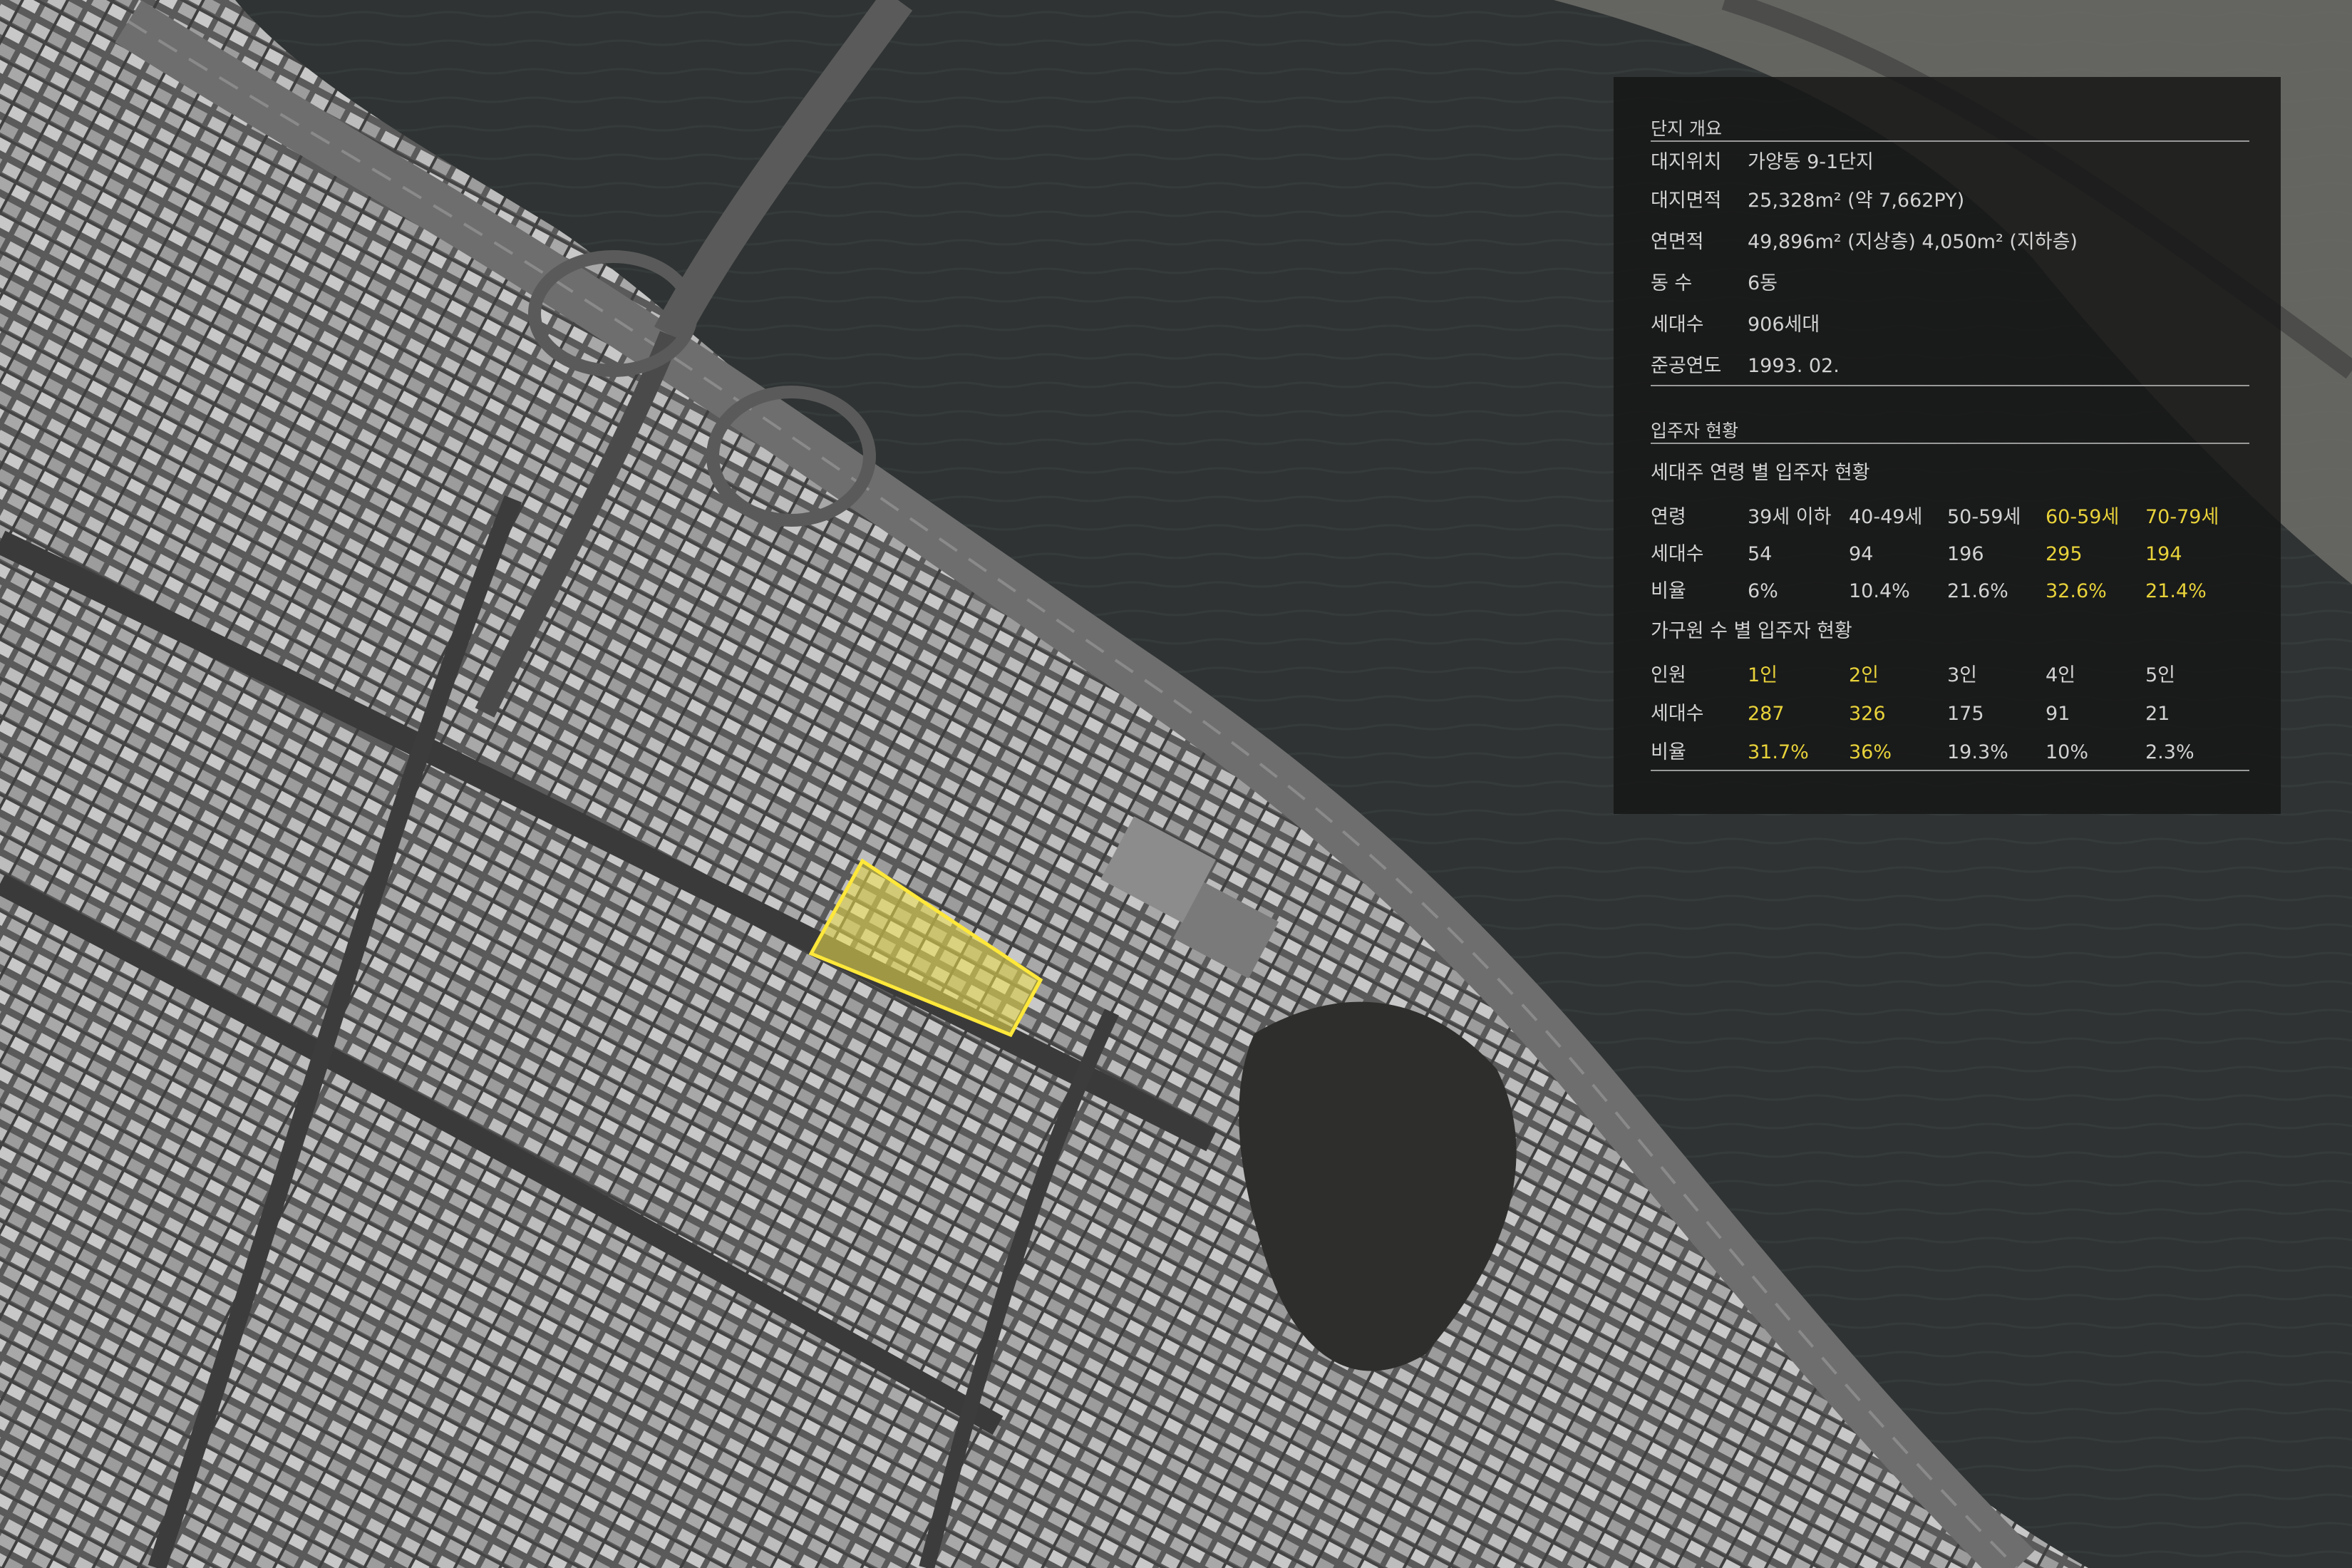 This screenshot has height=1568, width=2352. Describe the element at coordinates (1672, 283) in the screenshot. I see `overview-label-buildings: 동 수` at that location.